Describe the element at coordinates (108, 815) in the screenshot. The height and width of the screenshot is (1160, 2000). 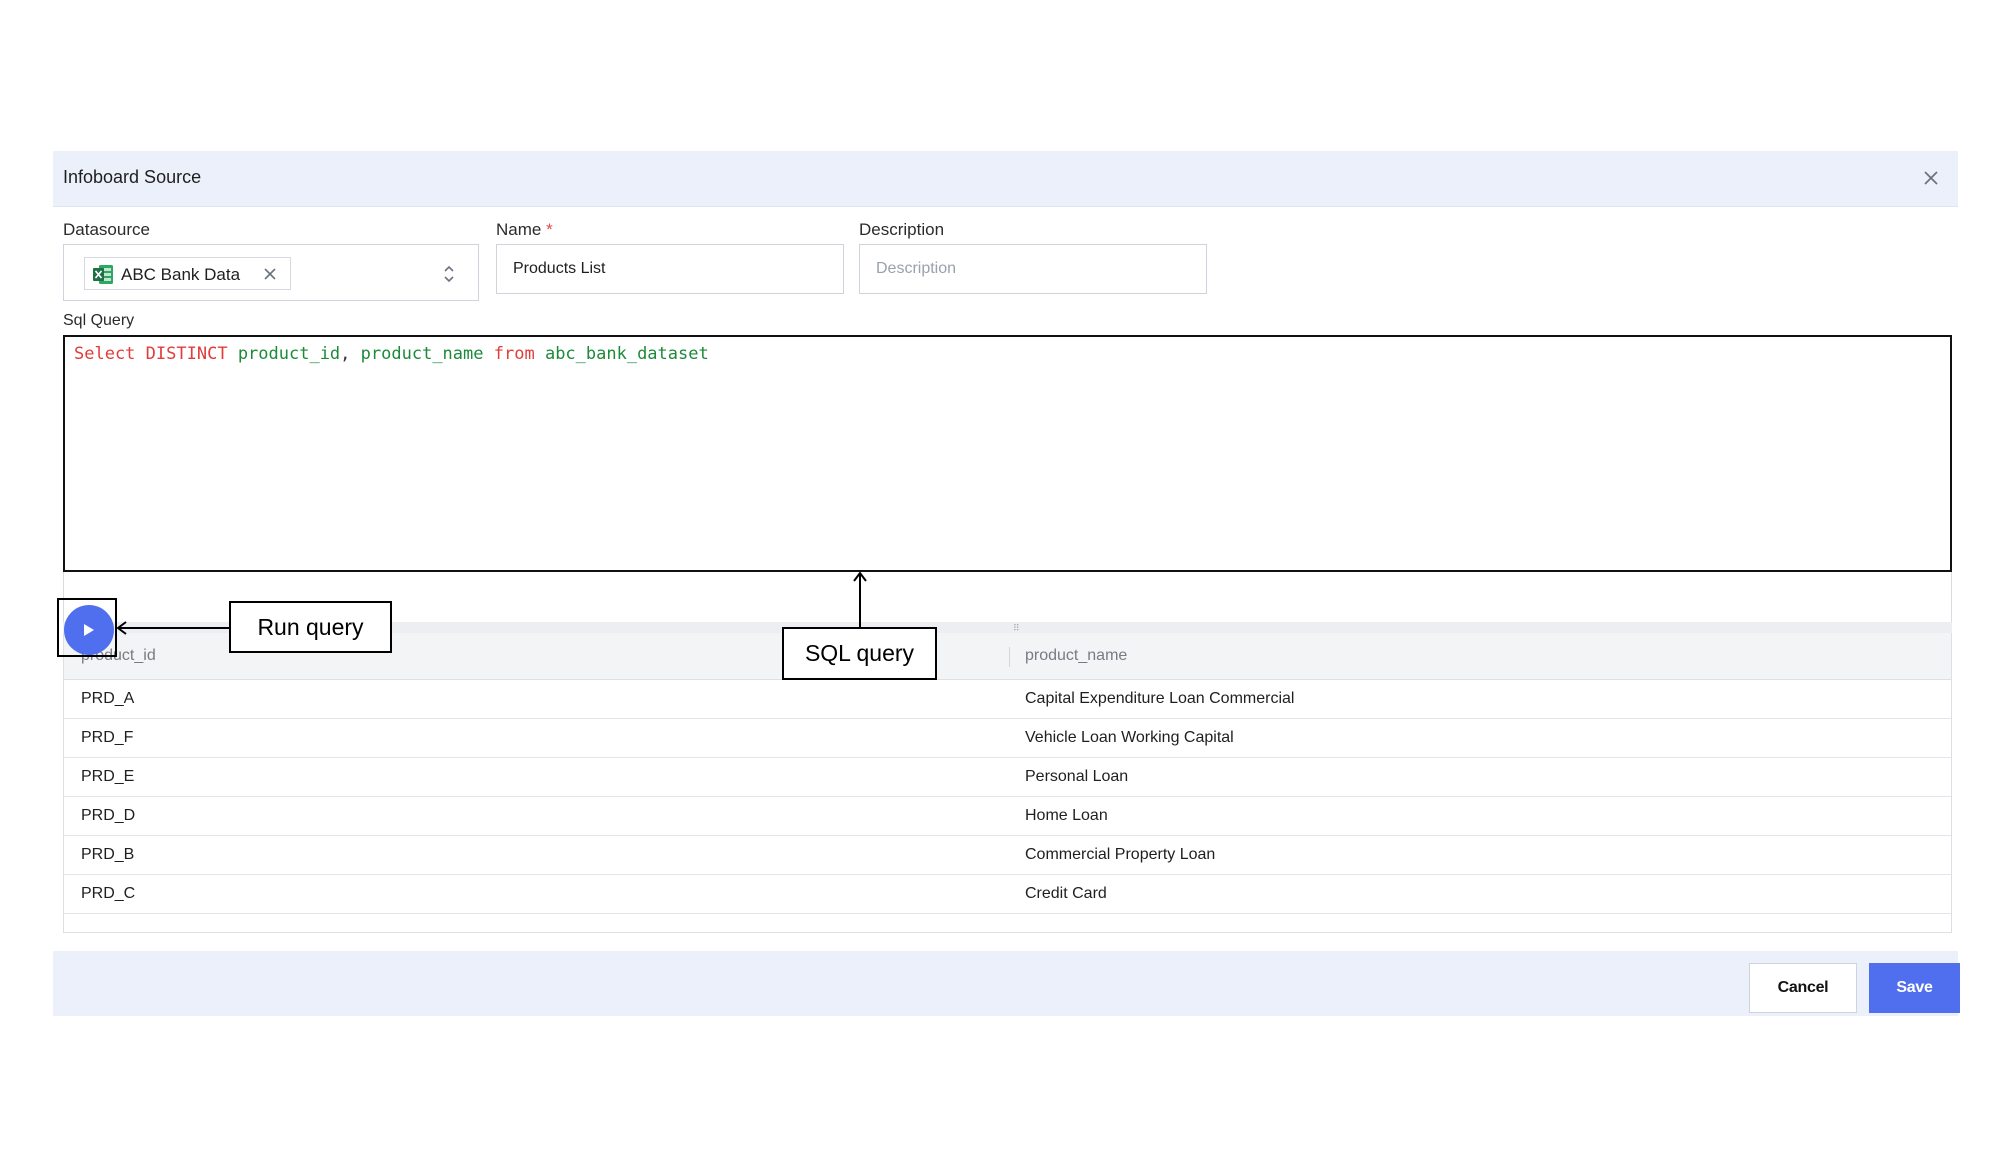
I see `cell-product-id: PRD_D` at that location.